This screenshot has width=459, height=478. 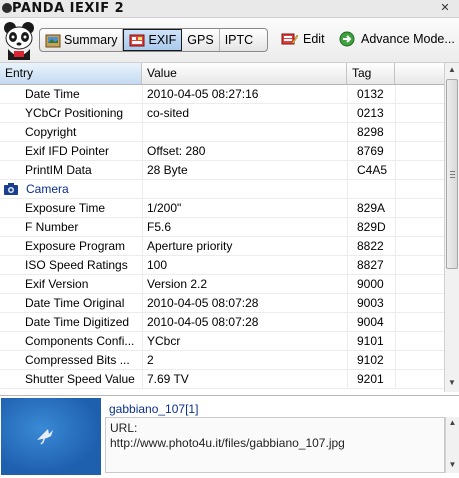 I want to click on tag-cell: 8827, so click(x=370, y=265).